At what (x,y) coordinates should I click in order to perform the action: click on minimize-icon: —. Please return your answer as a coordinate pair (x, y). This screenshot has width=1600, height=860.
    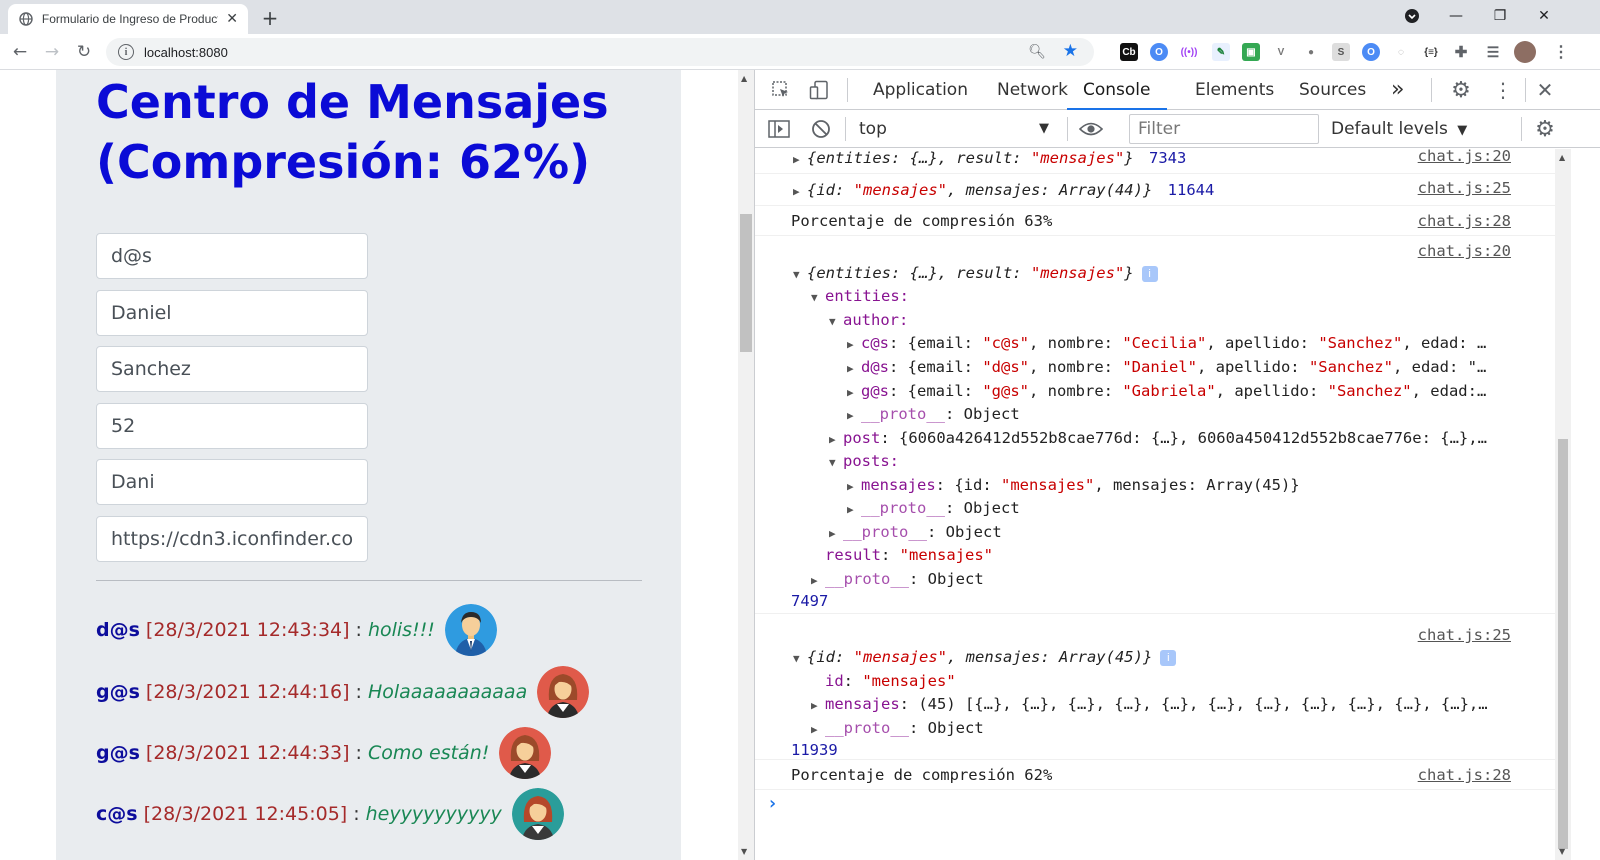
    Looking at the image, I should click on (1456, 16).